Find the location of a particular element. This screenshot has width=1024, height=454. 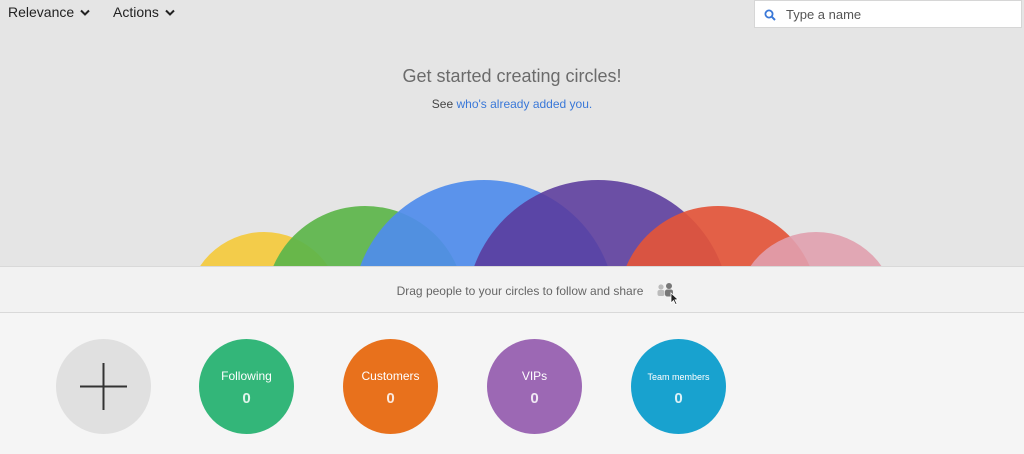

actions-menu: Actions is located at coordinates (144, 12).